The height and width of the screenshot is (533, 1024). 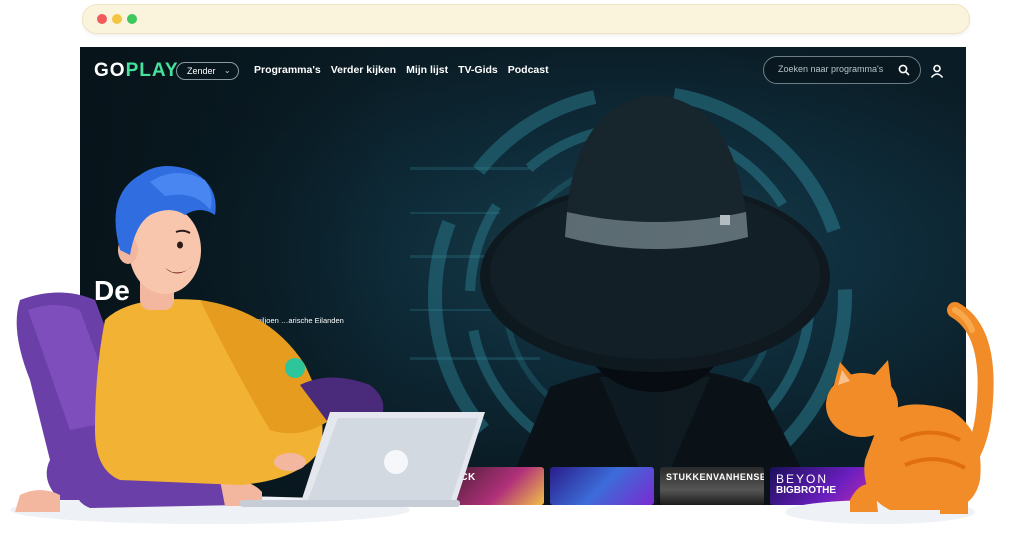 I want to click on logo-text-go: GO, so click(x=110, y=70).